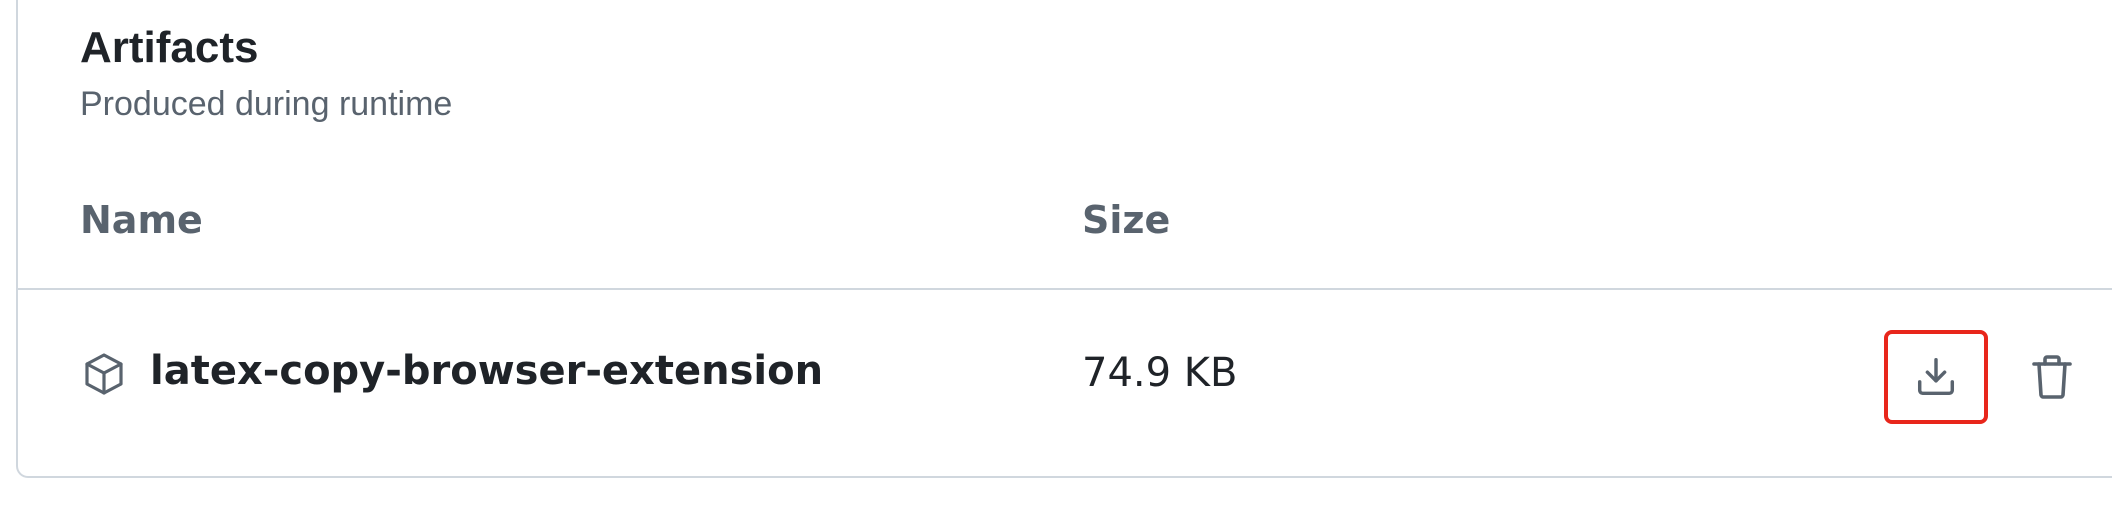 The height and width of the screenshot is (518, 2112). I want to click on download-button, so click(1936, 377).